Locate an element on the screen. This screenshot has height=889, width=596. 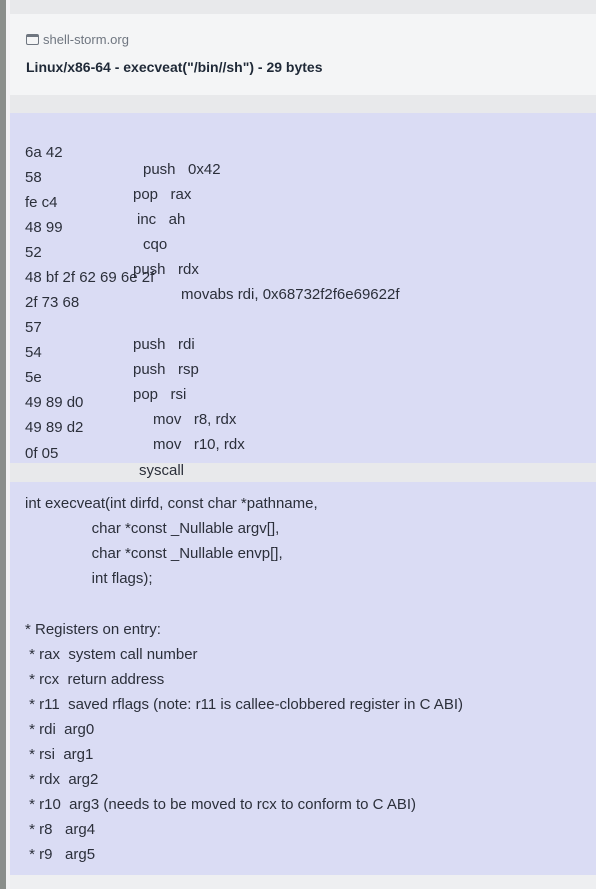
doc-line: * rsi arg1 is located at coordinates (59, 754).